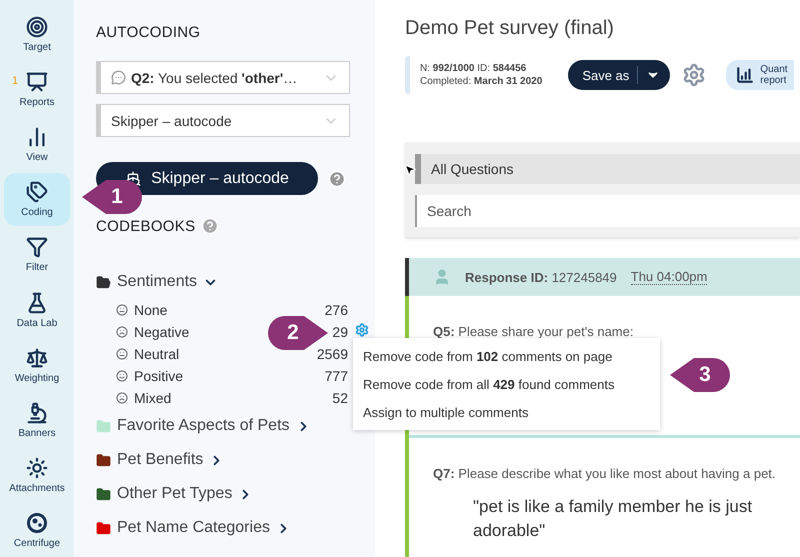 The height and width of the screenshot is (557, 800). Describe the element at coordinates (37, 35) in the screenshot. I see `nav-item: Target` at that location.